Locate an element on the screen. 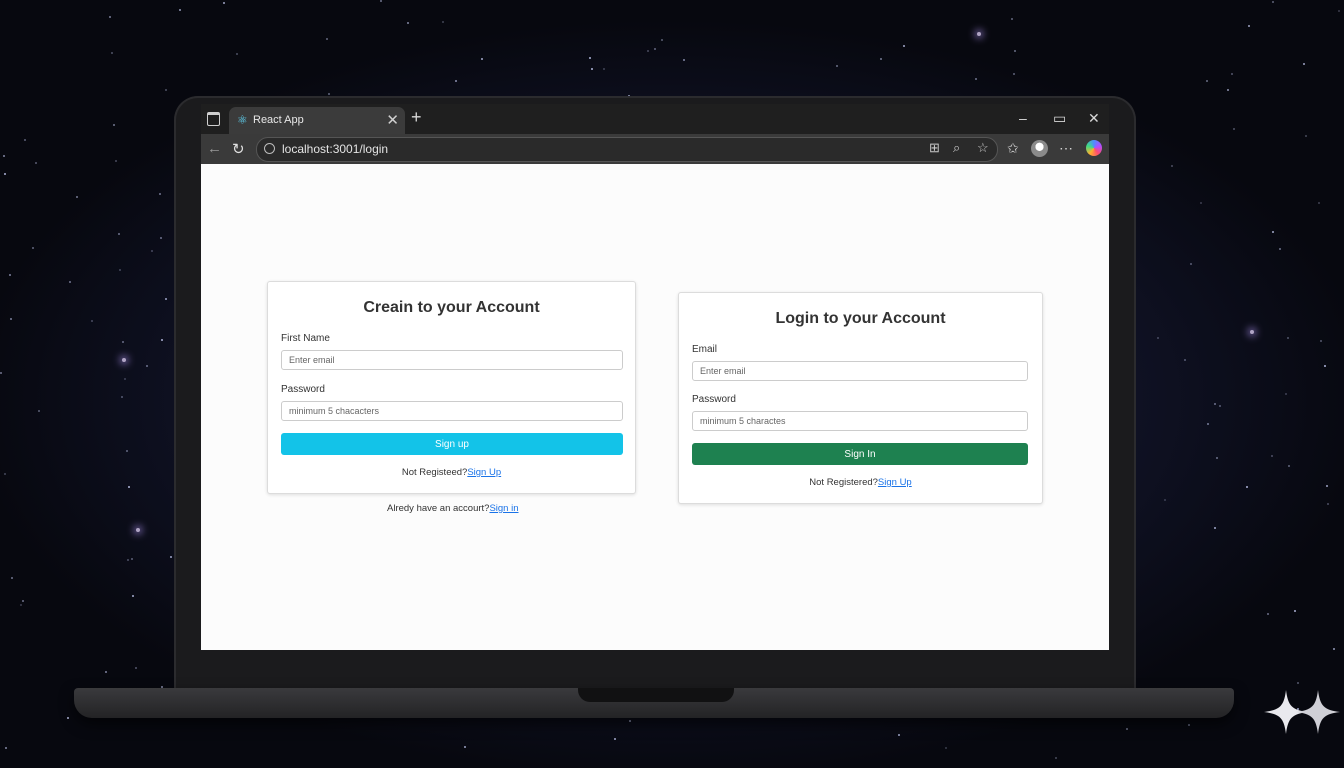 The height and width of the screenshot is (768, 1344). first-name-input is located at coordinates (452, 360).